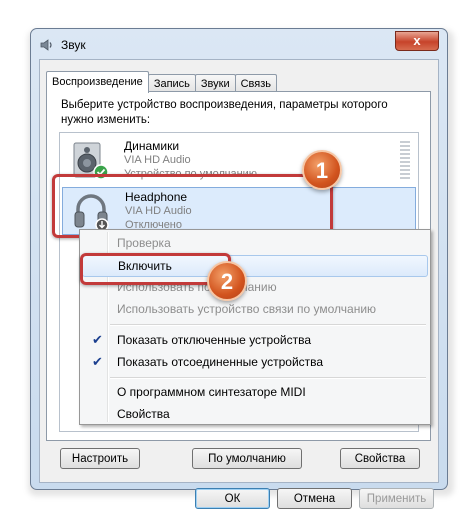  I want to click on menu-item-show-disabled: ✔ Показать отключенные устройства, so click(255, 340).